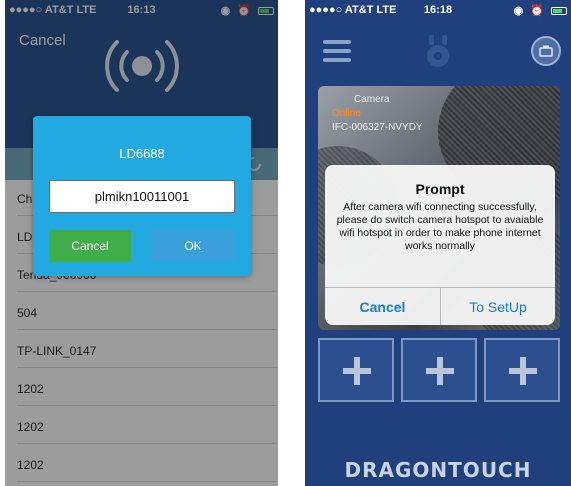 This screenshot has width=571, height=486. What do you see at coordinates (438, 470) in the screenshot?
I see `brand-logo: DRAGONTOUCH` at bounding box center [438, 470].